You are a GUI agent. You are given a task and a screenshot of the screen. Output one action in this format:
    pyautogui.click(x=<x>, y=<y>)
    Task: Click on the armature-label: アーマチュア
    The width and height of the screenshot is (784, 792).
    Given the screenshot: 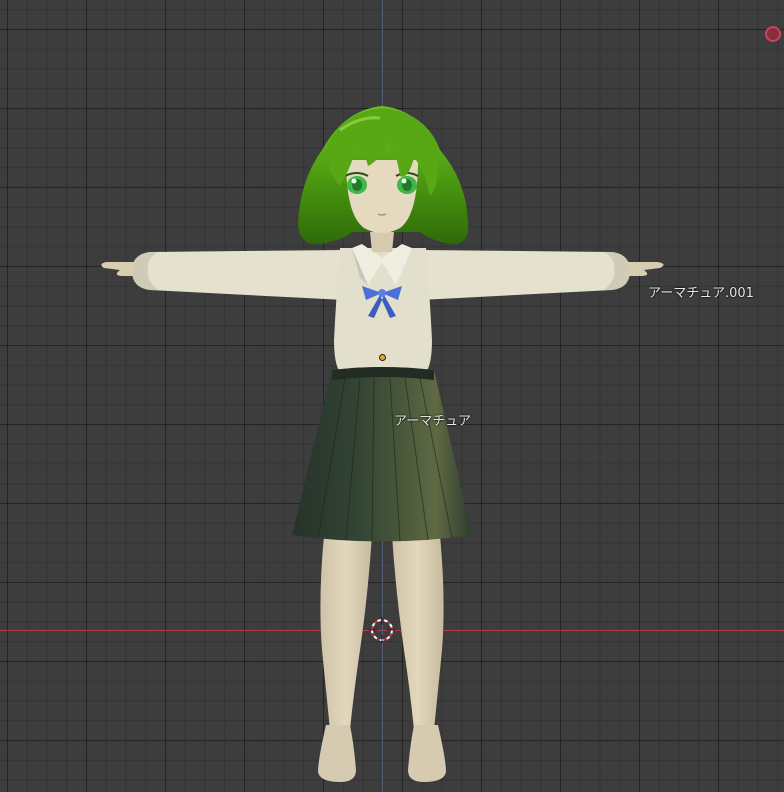 What is the action you would take?
    pyautogui.click(x=432, y=421)
    